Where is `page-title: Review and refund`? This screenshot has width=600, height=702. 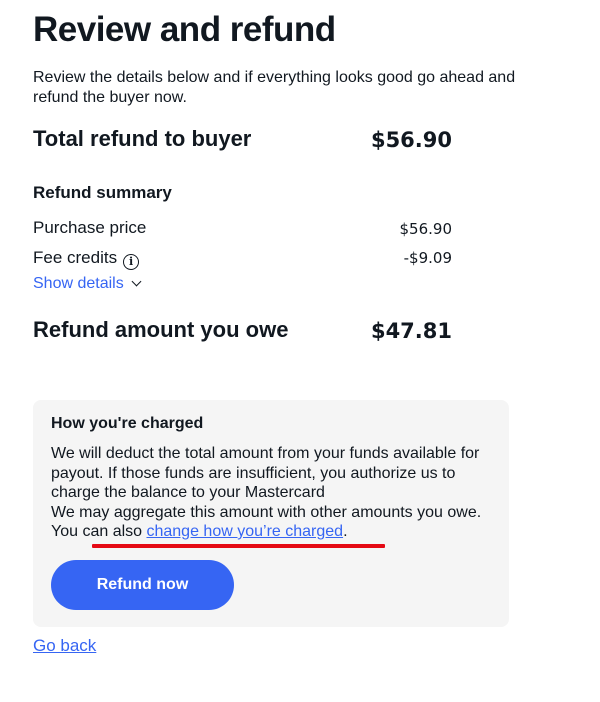 page-title: Review and refund is located at coordinates (184, 29).